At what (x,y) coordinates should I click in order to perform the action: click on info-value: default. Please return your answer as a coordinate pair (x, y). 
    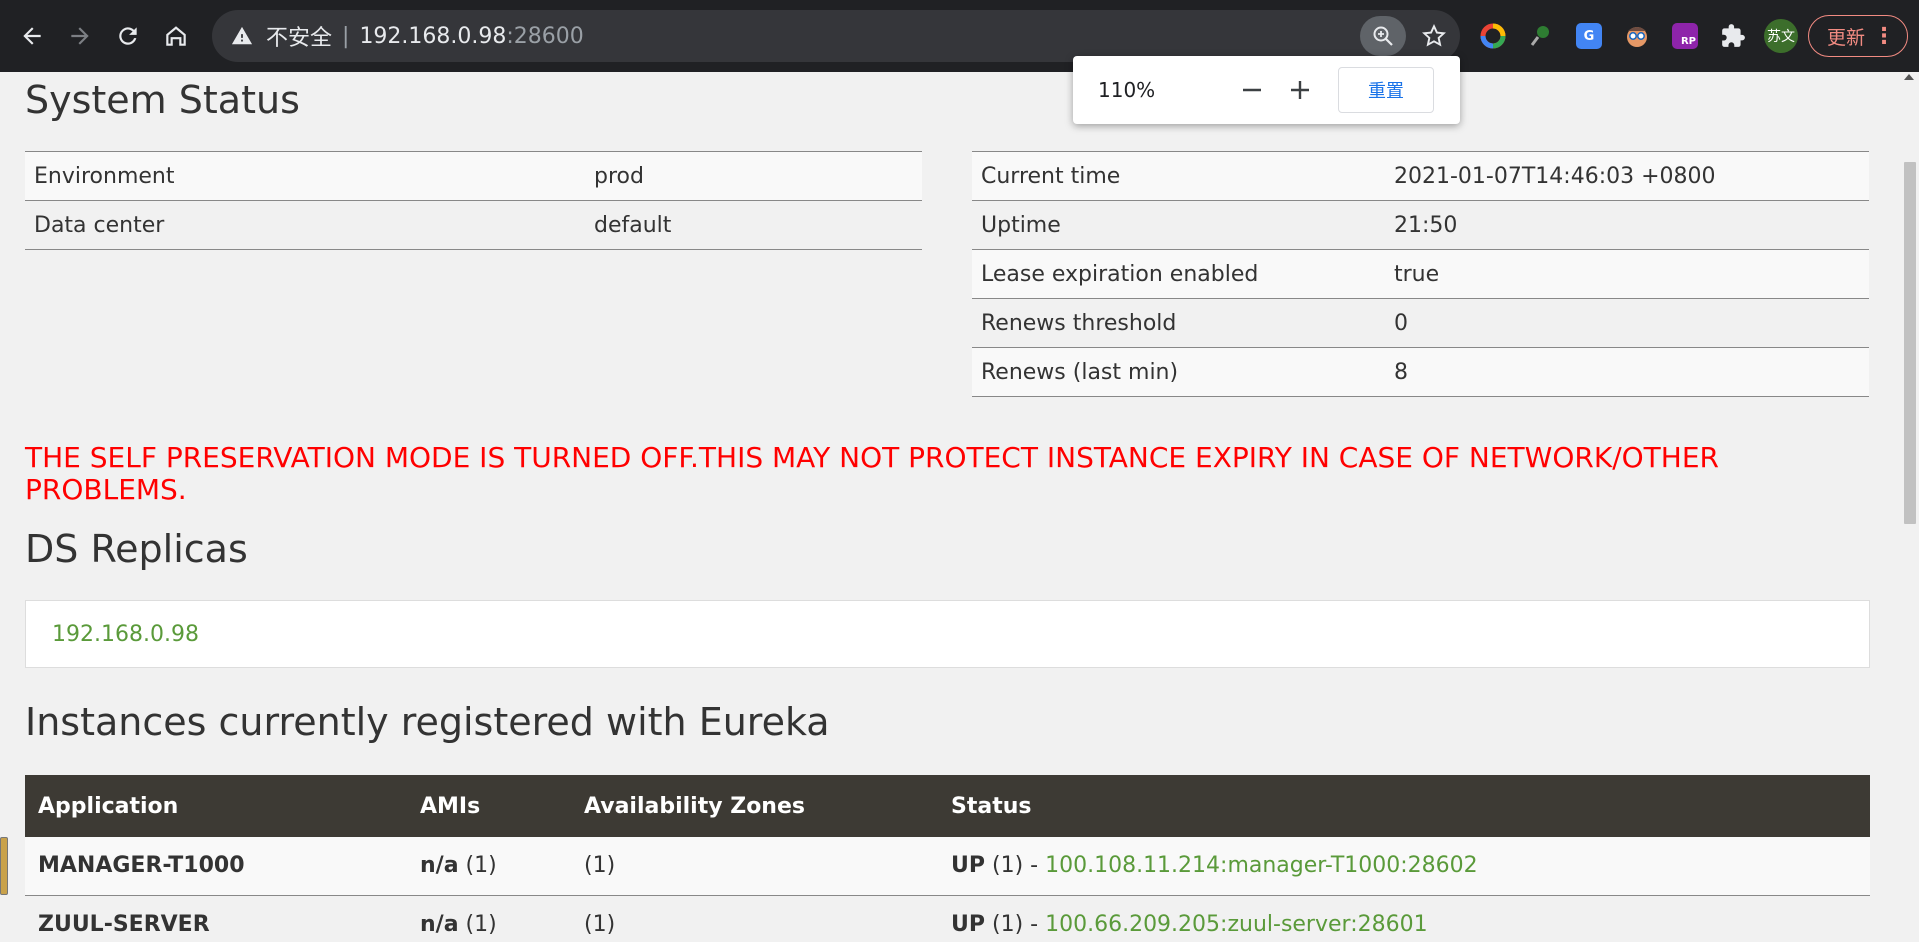
    Looking at the image, I should click on (753, 225).